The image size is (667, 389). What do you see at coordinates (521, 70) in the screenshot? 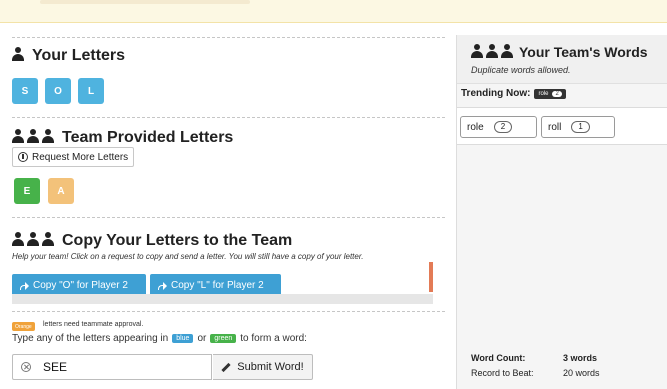
I see `team-words-subtitle: Duplicate words allowed.` at bounding box center [521, 70].